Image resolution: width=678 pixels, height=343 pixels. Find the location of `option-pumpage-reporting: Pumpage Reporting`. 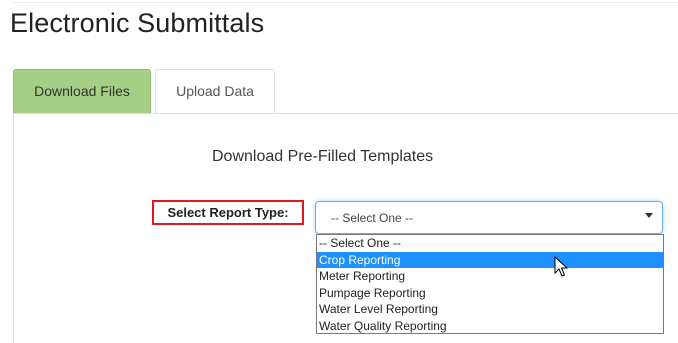

option-pumpage-reporting: Pumpage Reporting is located at coordinates (490, 293).